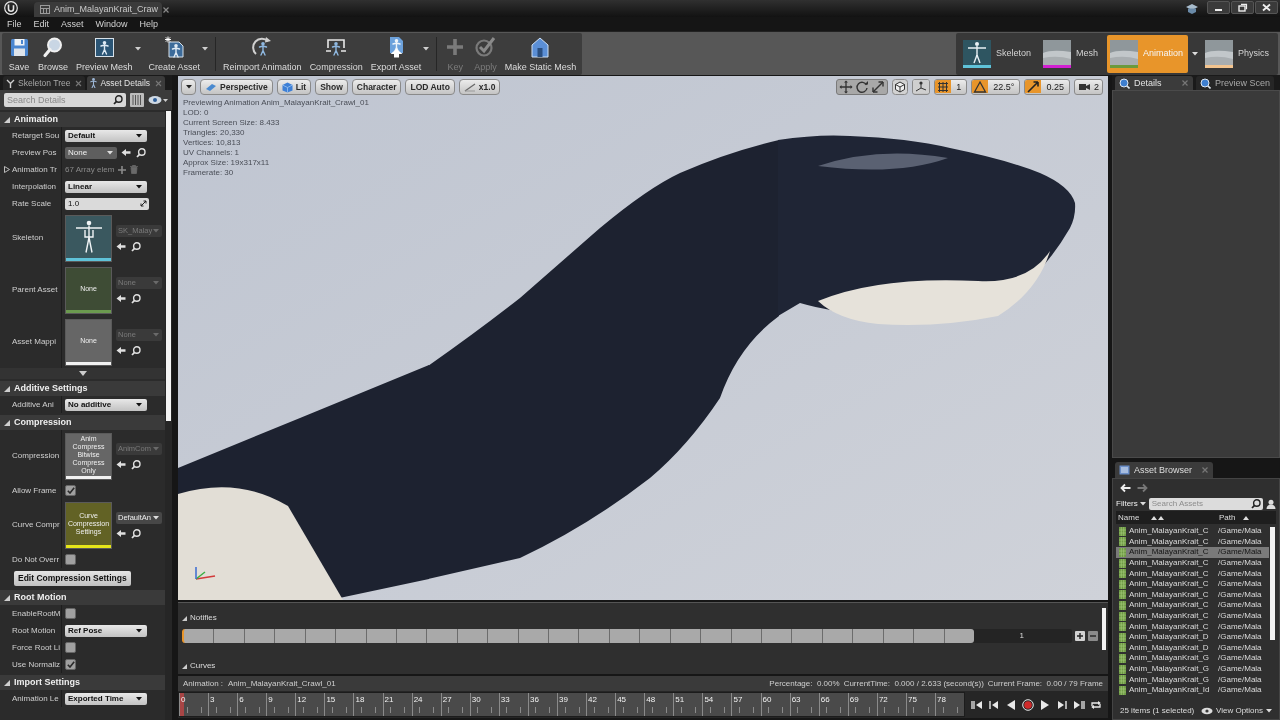  Describe the element at coordinates (400, 53) in the screenshot. I see `toolbar-button: Export Asset` at that location.